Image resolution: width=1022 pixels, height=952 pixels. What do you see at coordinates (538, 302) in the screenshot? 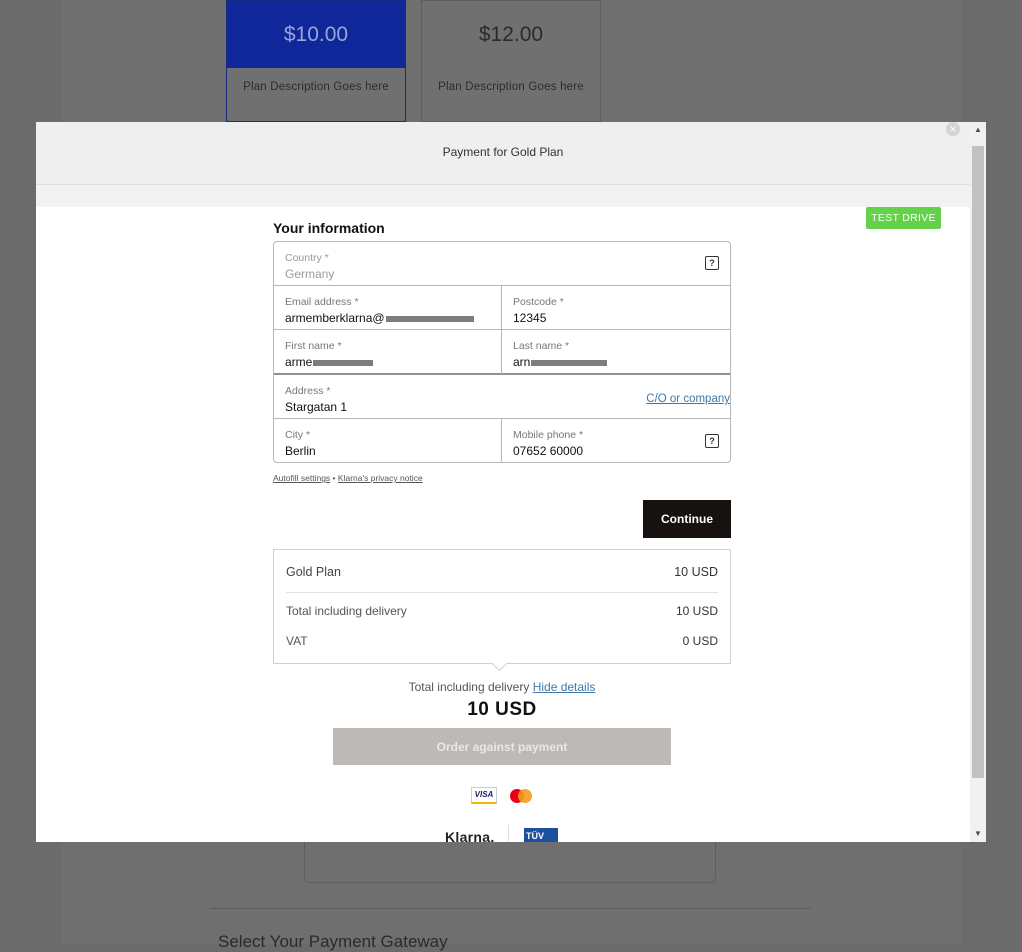
I see `postcode-label: Postcode *` at bounding box center [538, 302].